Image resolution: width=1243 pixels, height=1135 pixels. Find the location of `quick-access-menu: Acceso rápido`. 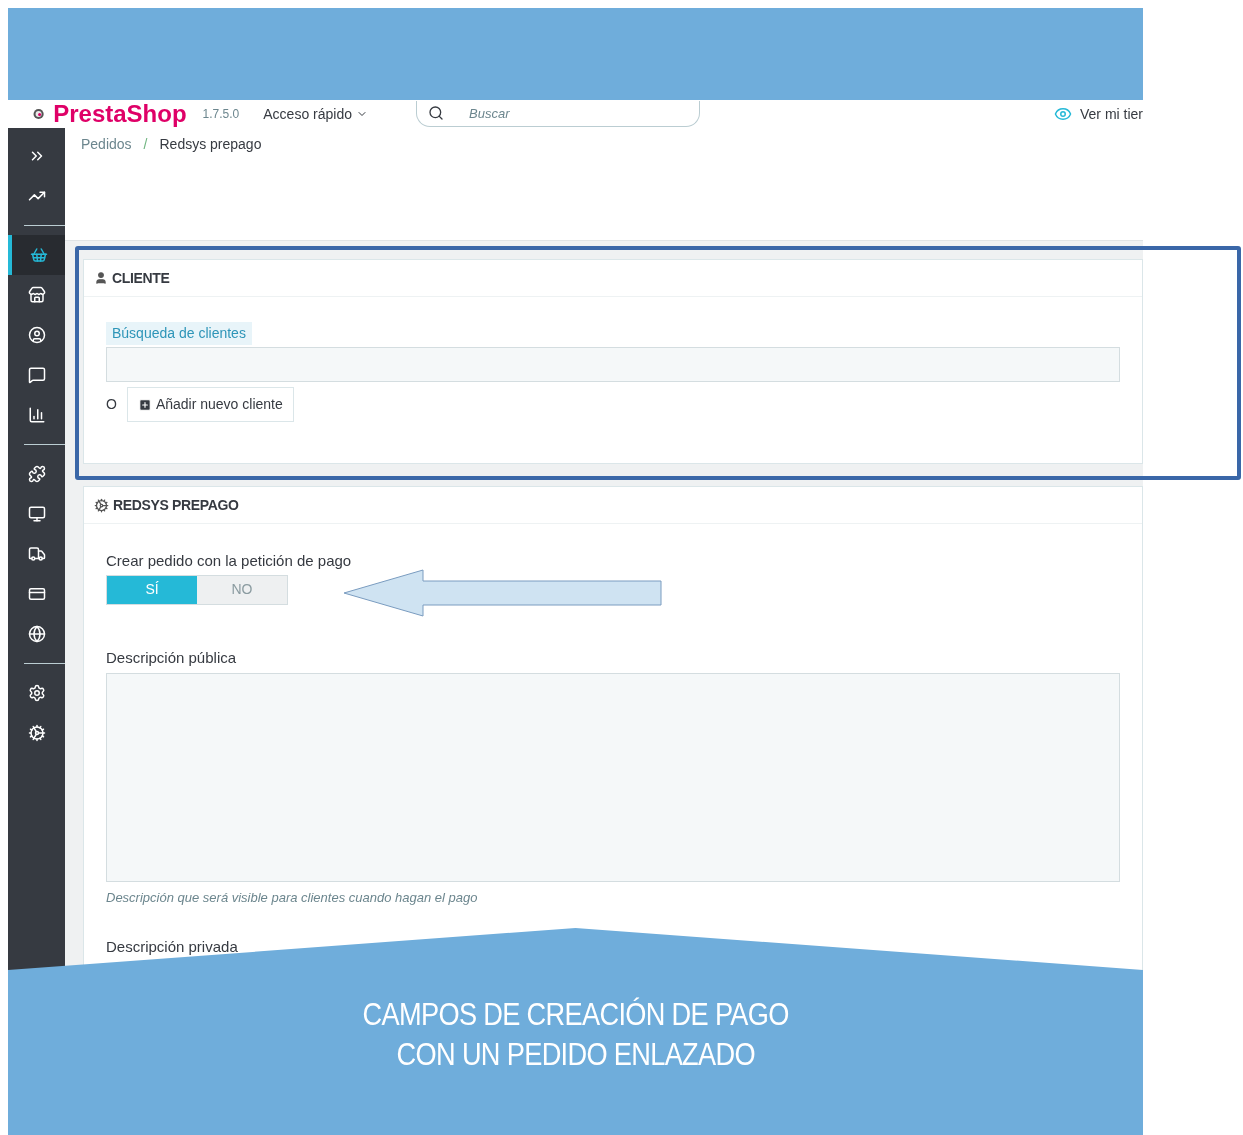

quick-access-menu: Acceso rápido is located at coordinates (315, 114).